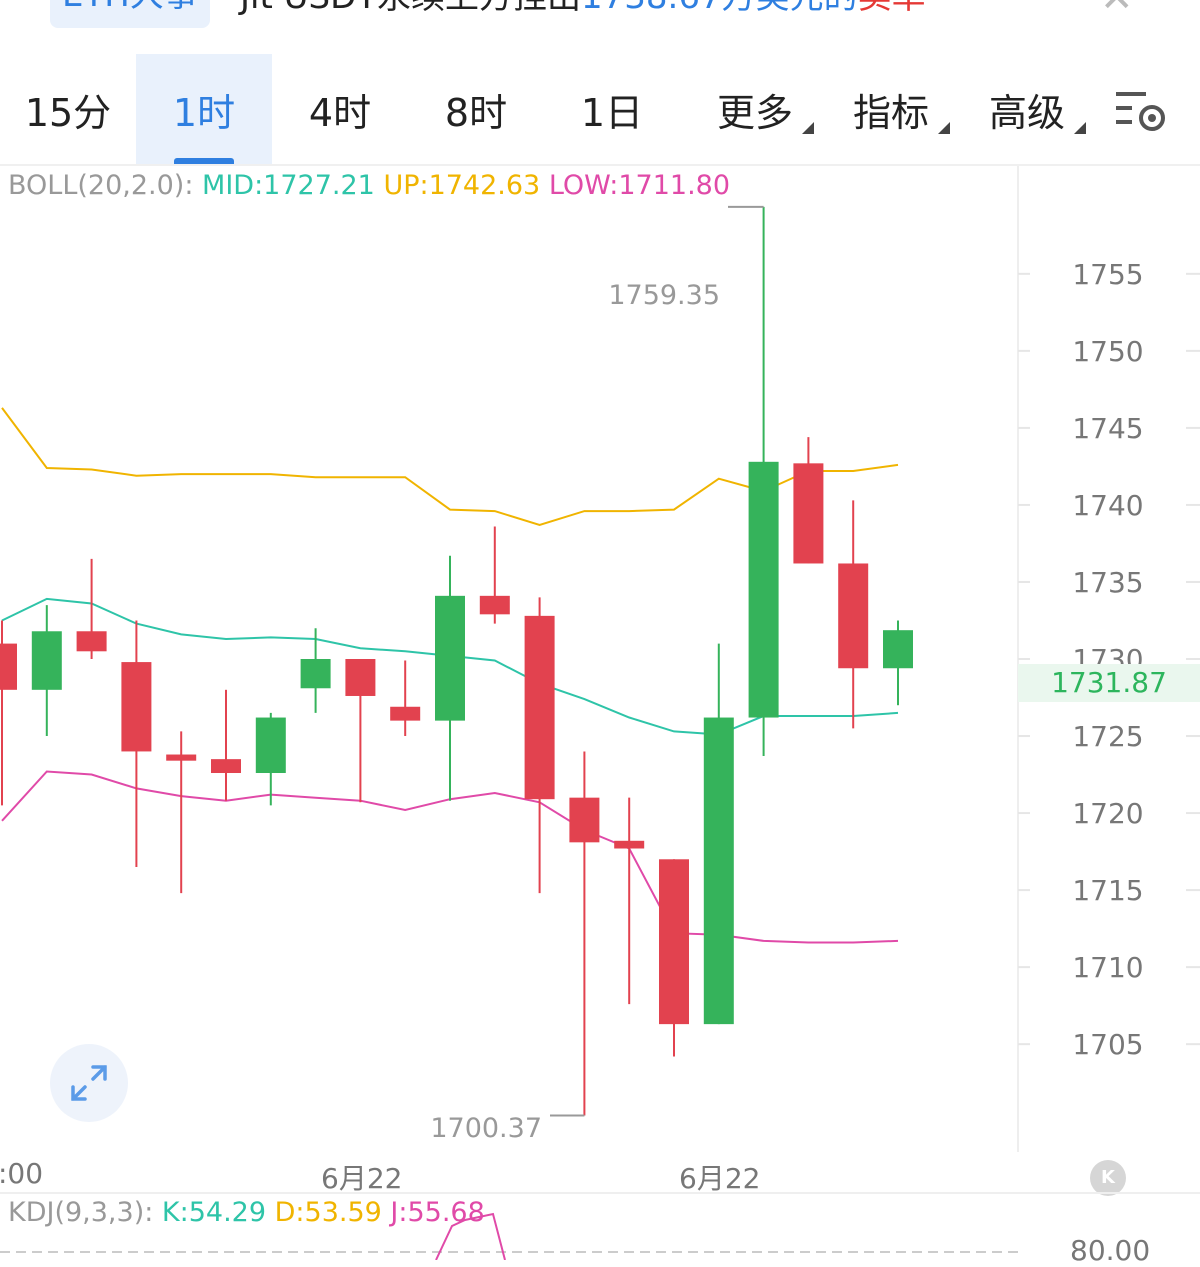 Image resolution: width=1200 pixels, height=1267 pixels. I want to click on high-price-label: 1759.35, so click(664, 295).